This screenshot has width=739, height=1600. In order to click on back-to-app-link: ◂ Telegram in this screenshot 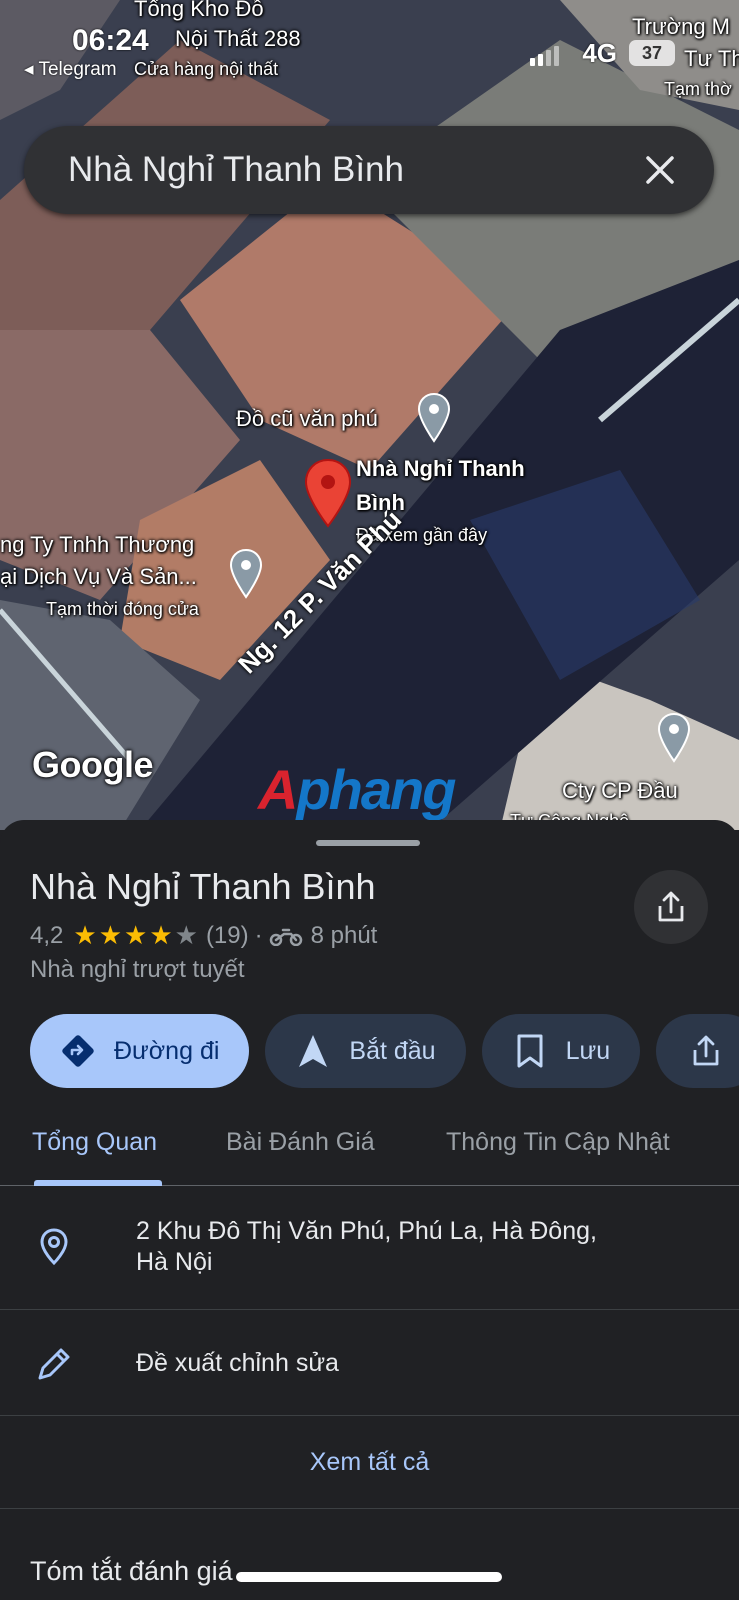, I will do `click(70, 69)`.